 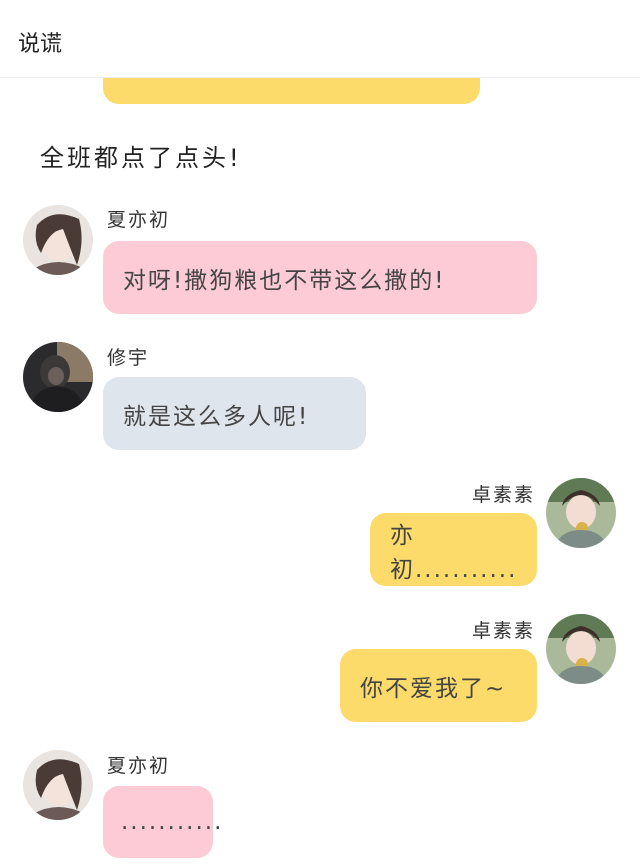 I want to click on message-text: 你不爱我了~, so click(x=433, y=688).